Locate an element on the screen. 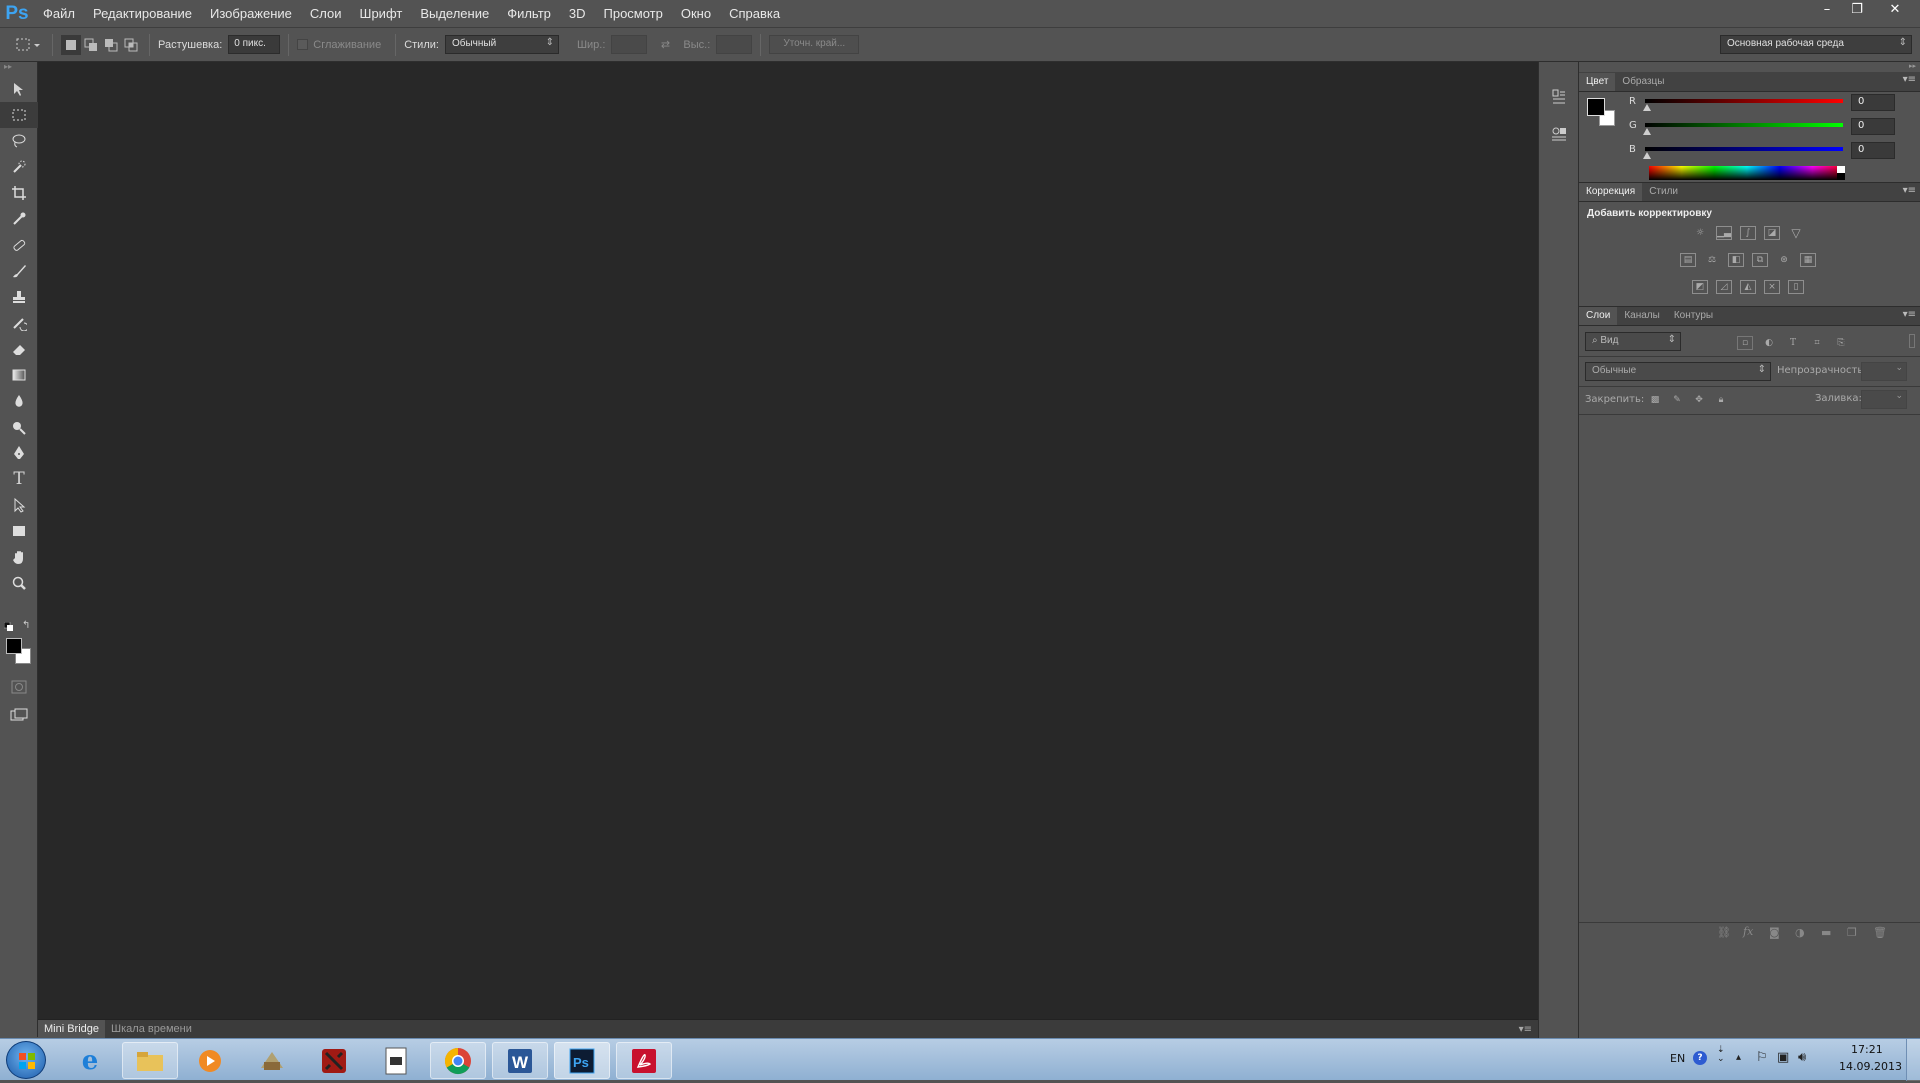 The height and width of the screenshot is (1083, 1920). gradient-map-icon: ⨯ is located at coordinates (1772, 287).